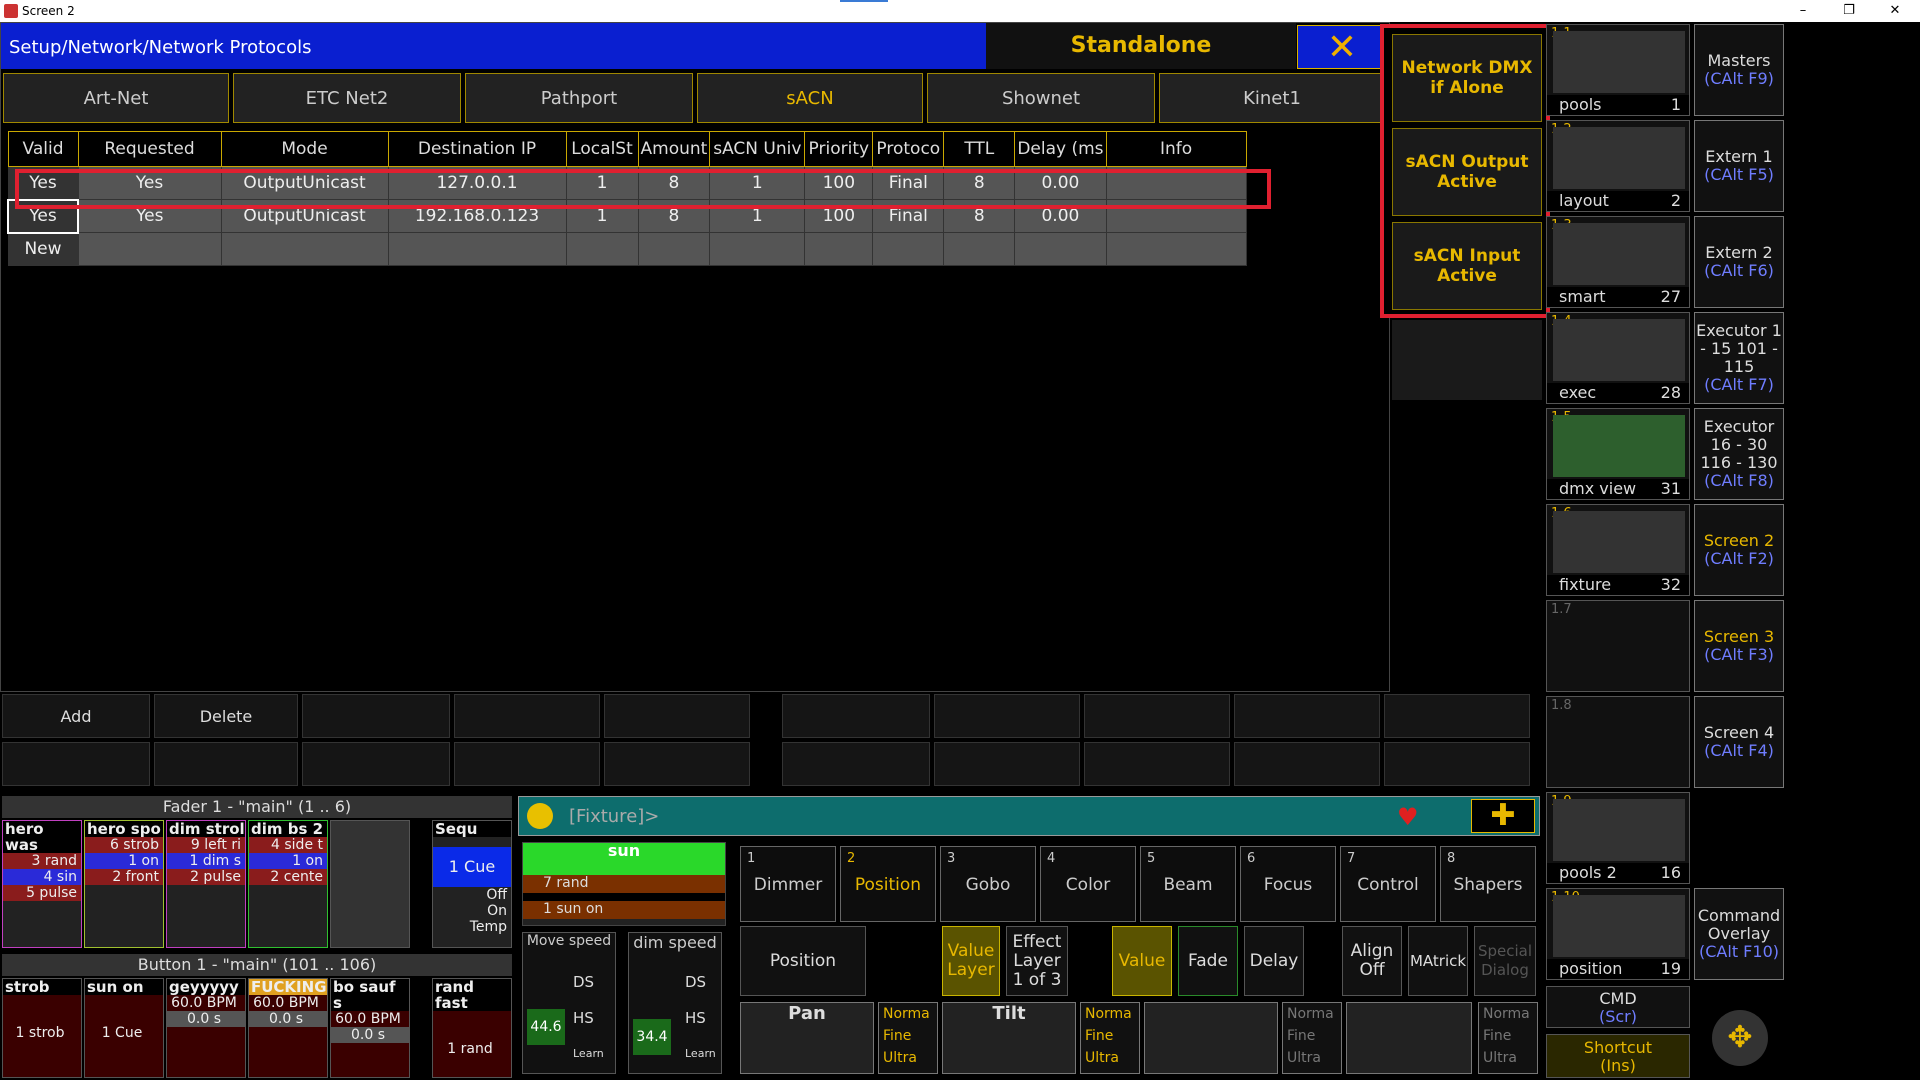 Image resolution: width=1920 pixels, height=1080 pixels. Describe the element at coordinates (116, 98) in the screenshot. I see `tab-art-net: Art-Net` at that location.